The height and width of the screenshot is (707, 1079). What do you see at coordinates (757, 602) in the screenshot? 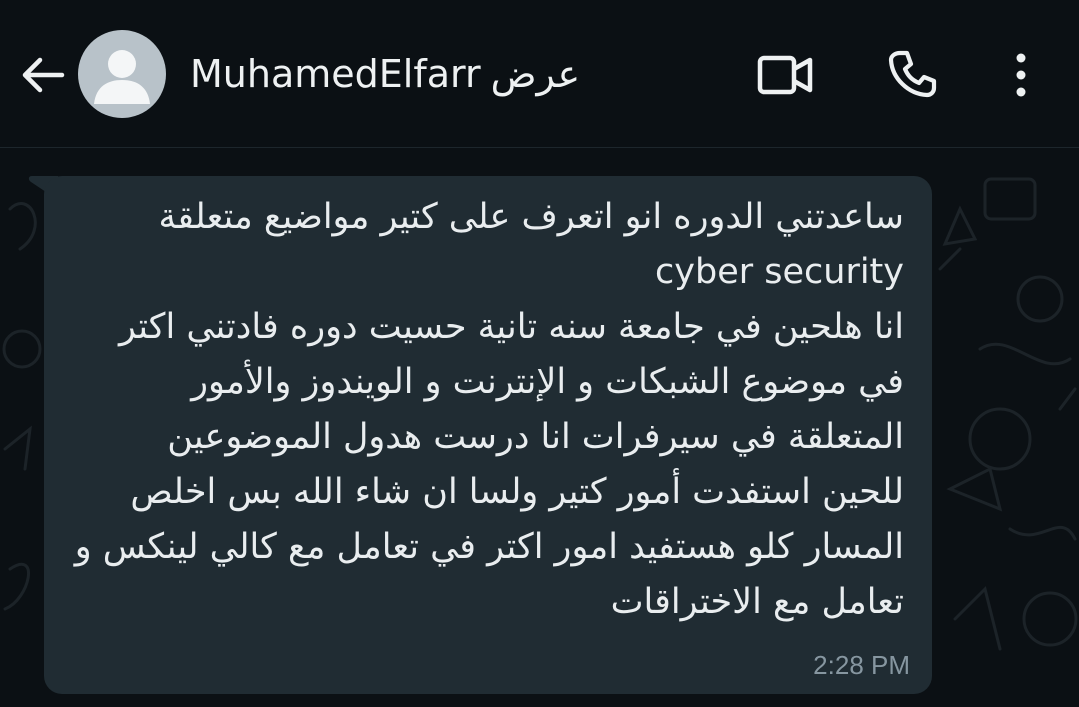
I see `message-line: تعامل مع الاختراقات` at bounding box center [757, 602].